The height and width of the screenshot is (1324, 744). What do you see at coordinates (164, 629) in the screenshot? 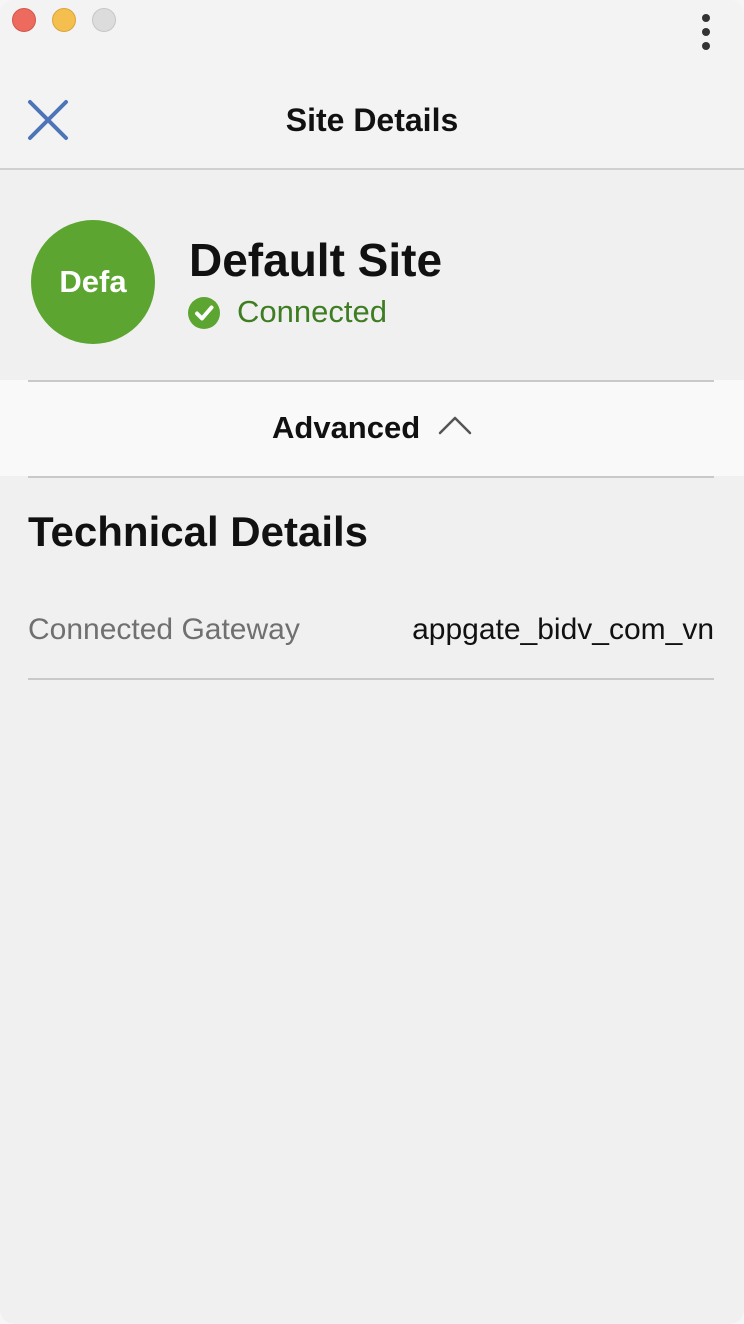
I see `connected-gateway-label: Connected Gateway` at bounding box center [164, 629].